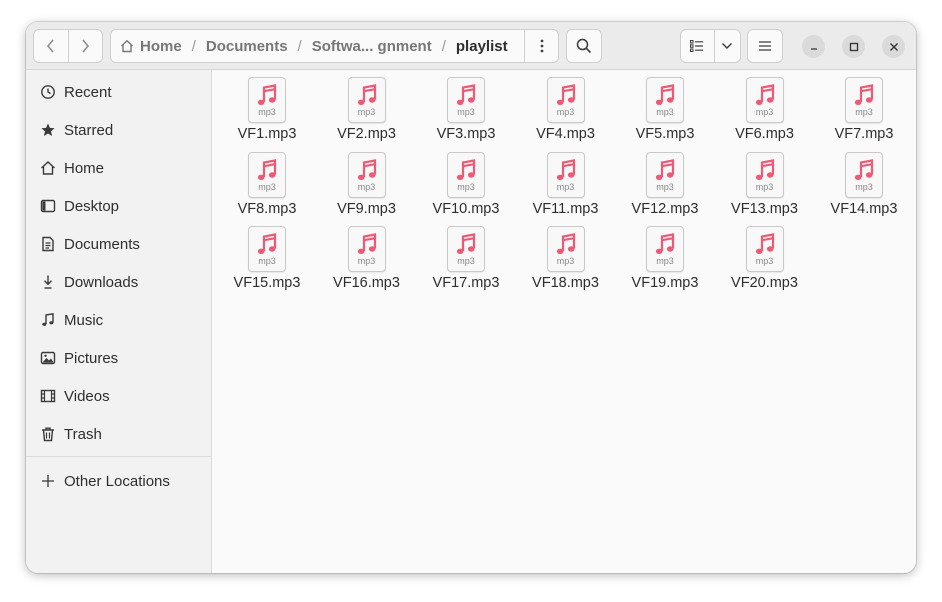  What do you see at coordinates (665, 134) in the screenshot?
I see `file-name: VF5.mp3` at bounding box center [665, 134].